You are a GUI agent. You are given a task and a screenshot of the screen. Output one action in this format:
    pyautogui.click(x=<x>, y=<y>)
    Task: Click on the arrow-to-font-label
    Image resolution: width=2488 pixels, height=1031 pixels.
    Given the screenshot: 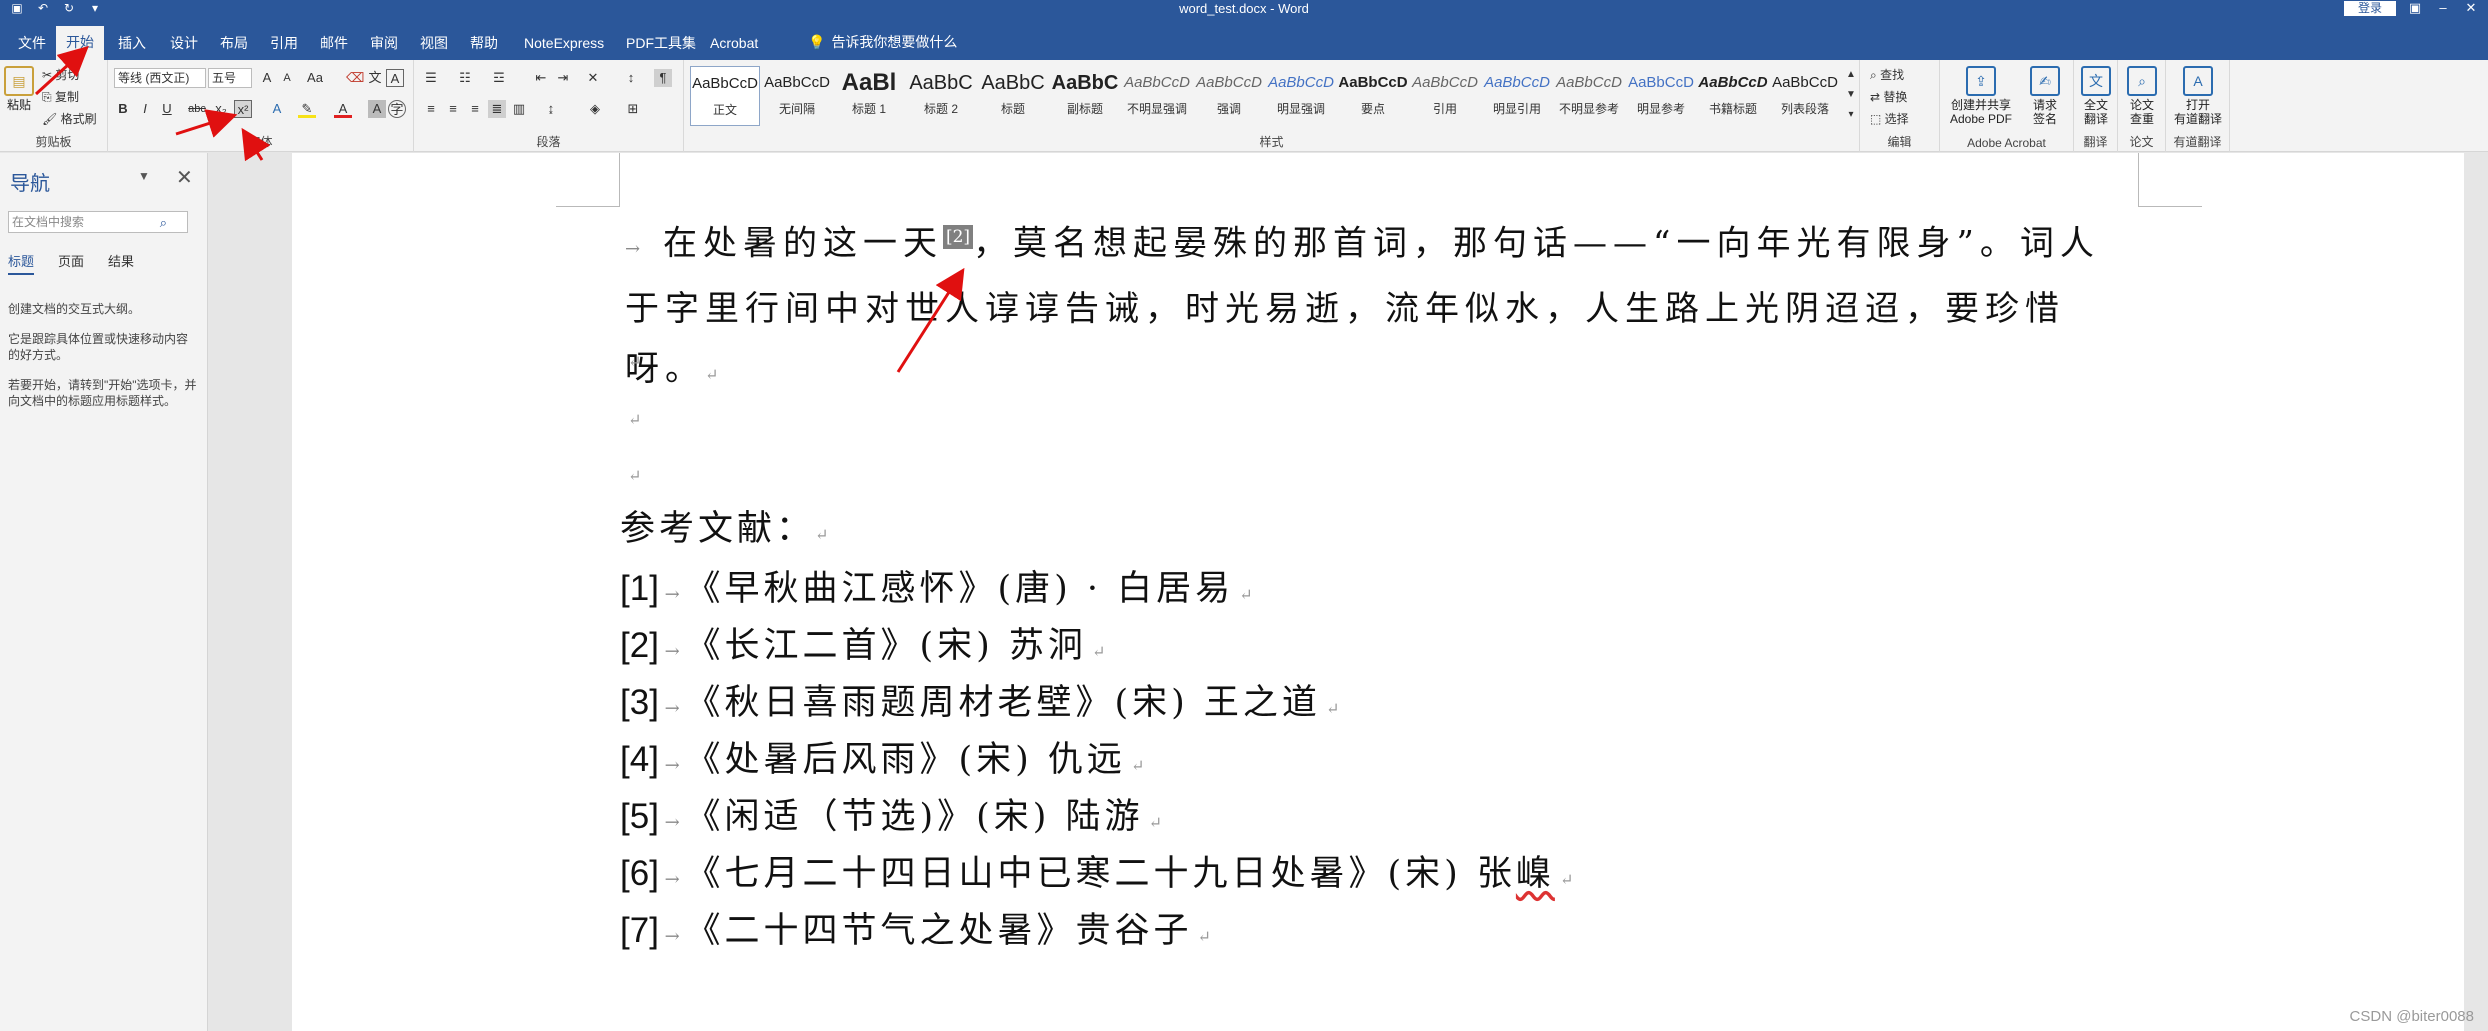 What is the action you would take?
    pyautogui.click(x=256, y=144)
    